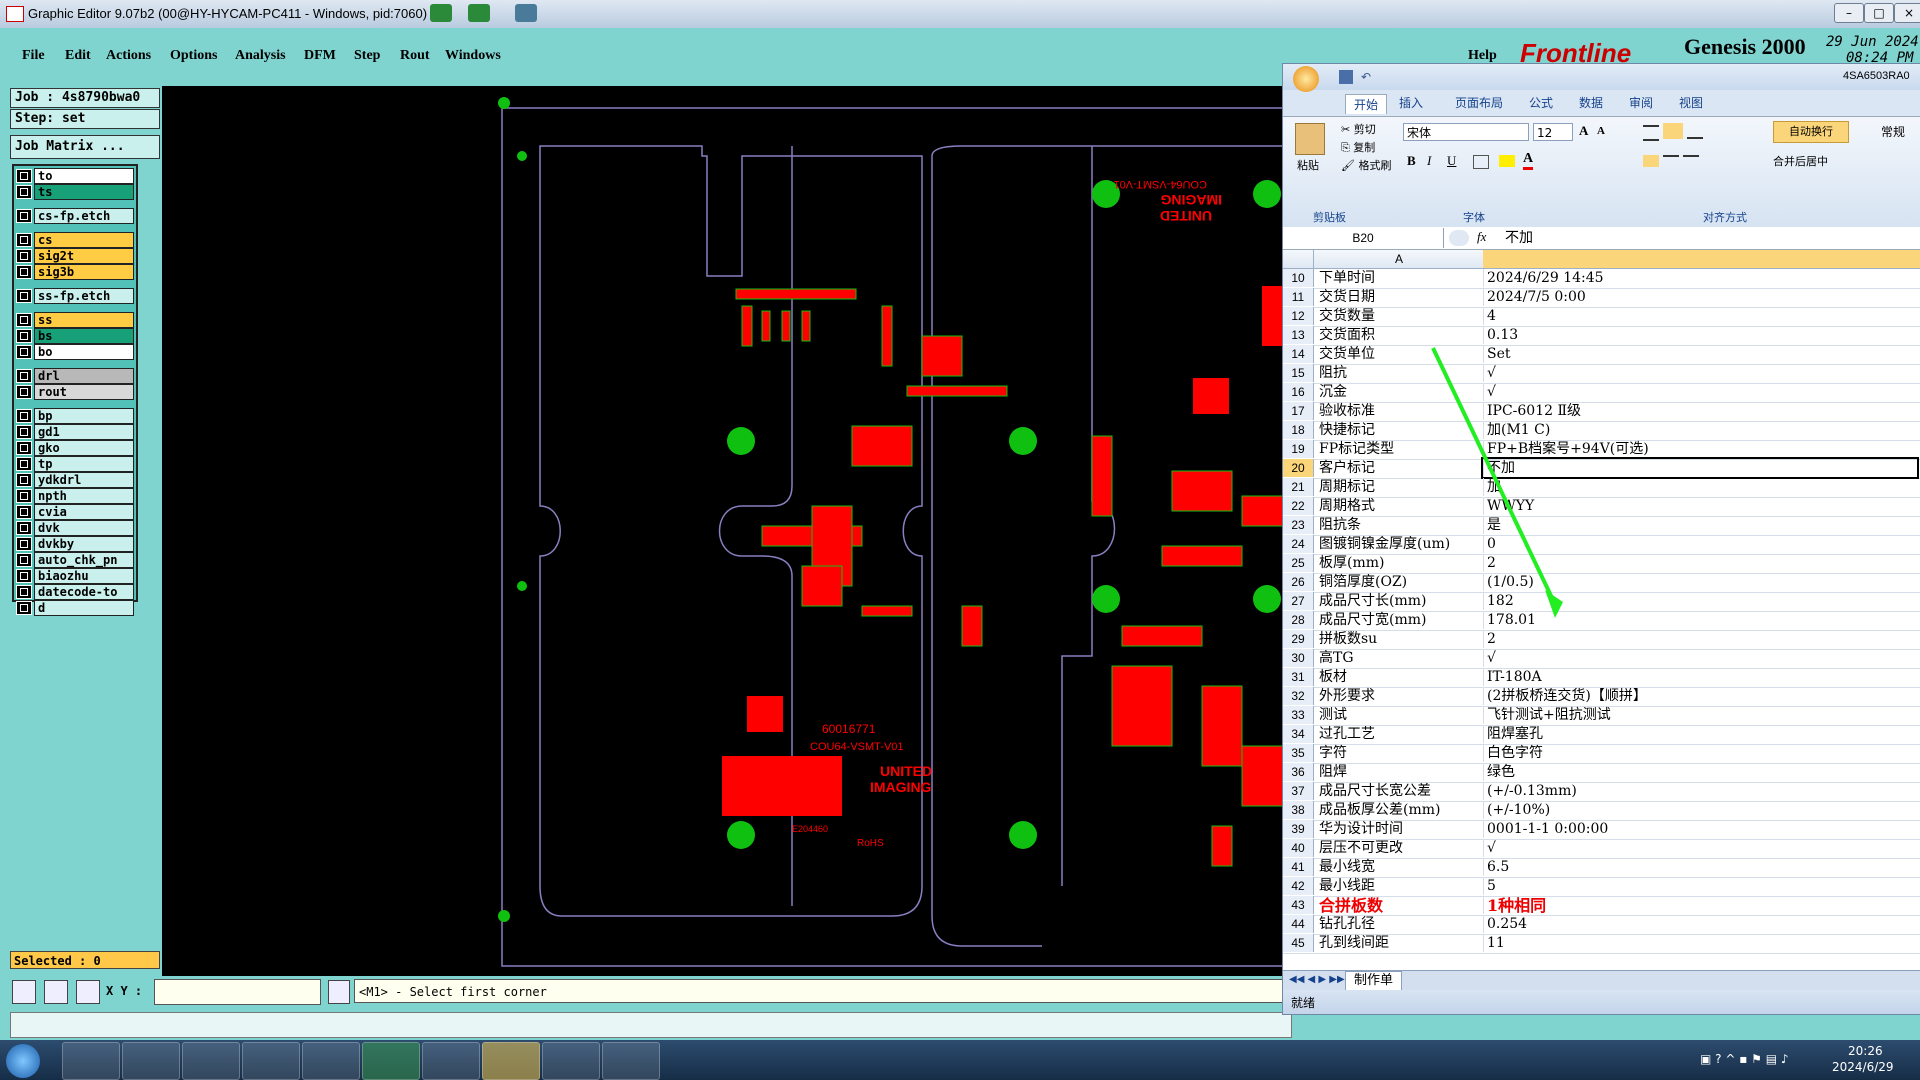  What do you see at coordinates (1541, 102) in the screenshot?
I see `tab-formulas: 公式` at bounding box center [1541, 102].